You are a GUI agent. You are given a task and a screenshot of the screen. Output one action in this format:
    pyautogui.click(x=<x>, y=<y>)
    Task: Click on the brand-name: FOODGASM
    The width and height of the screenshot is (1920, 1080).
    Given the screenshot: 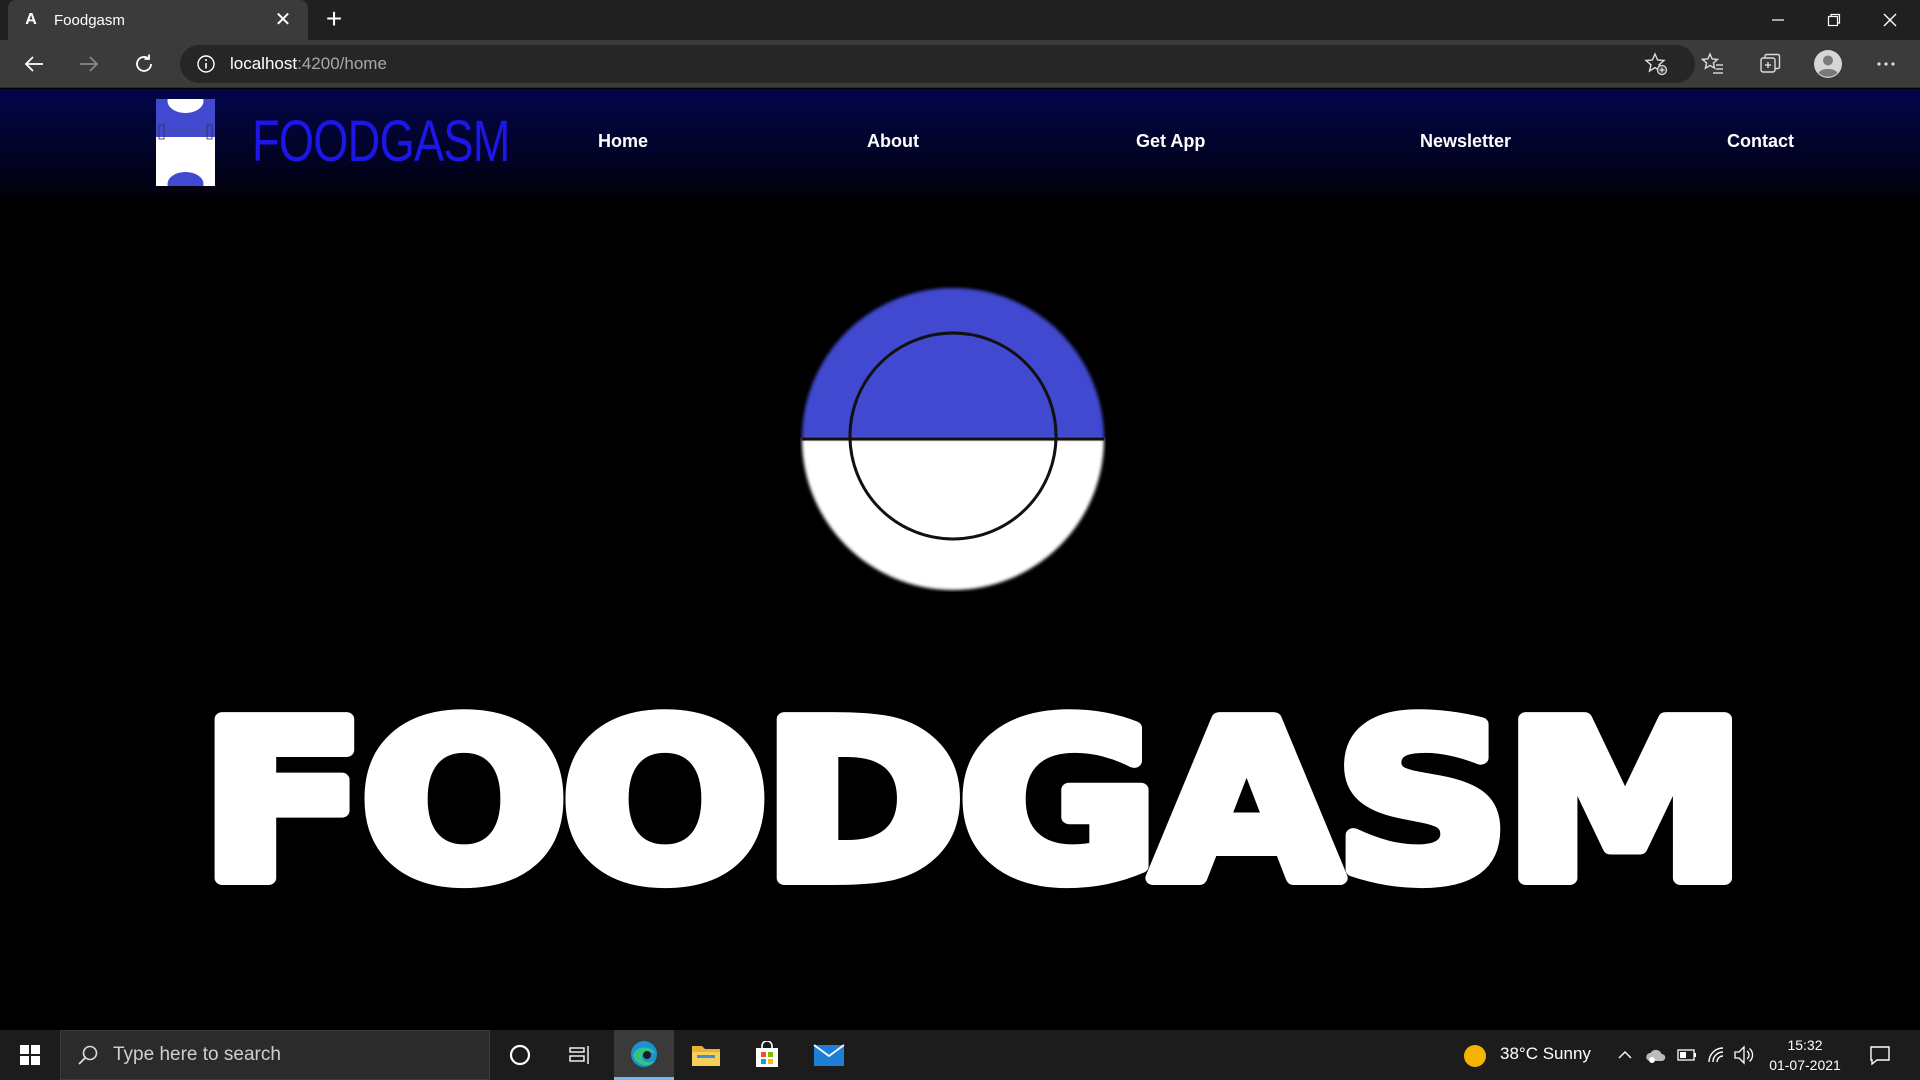 What is the action you would take?
    pyautogui.click(x=381, y=142)
    